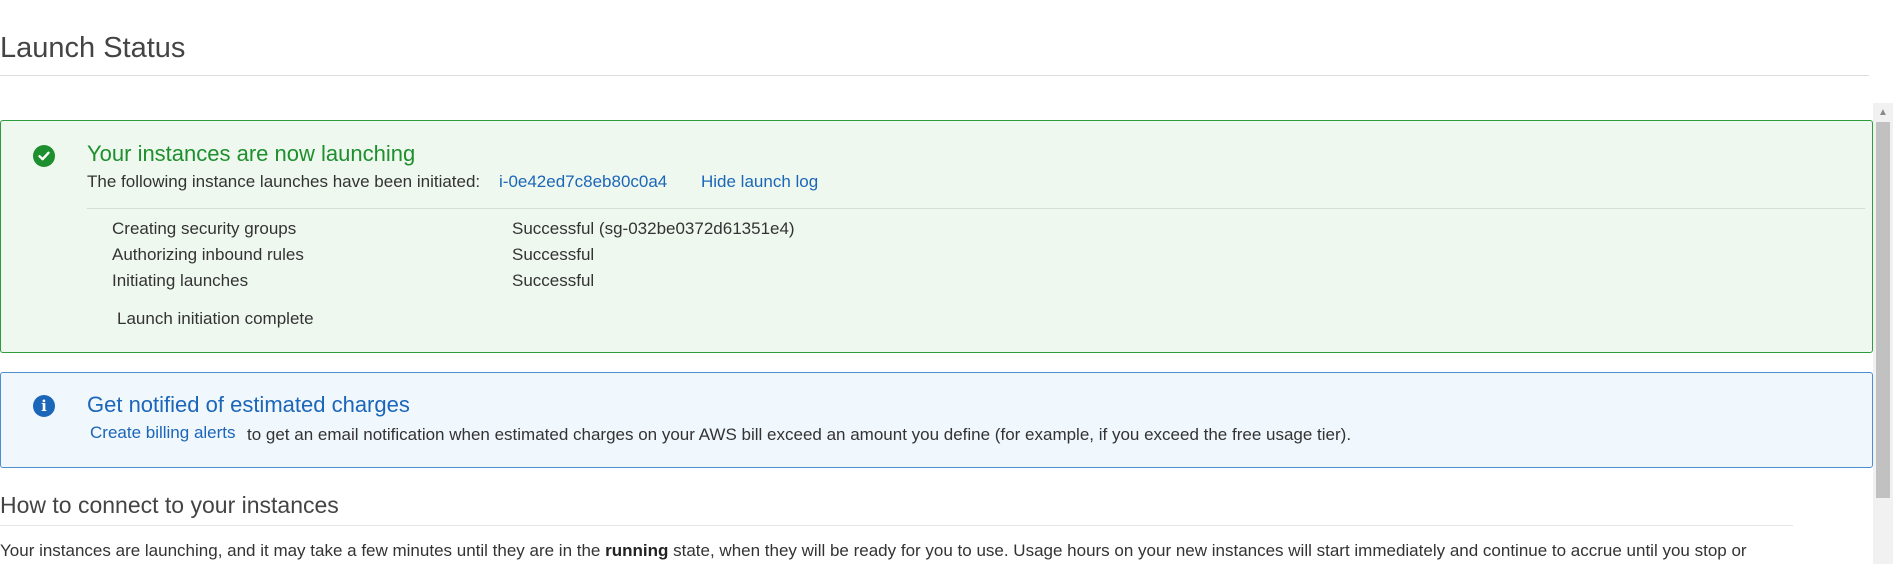  I want to click on launch-heading: Your instances are now launching, so click(251, 153).